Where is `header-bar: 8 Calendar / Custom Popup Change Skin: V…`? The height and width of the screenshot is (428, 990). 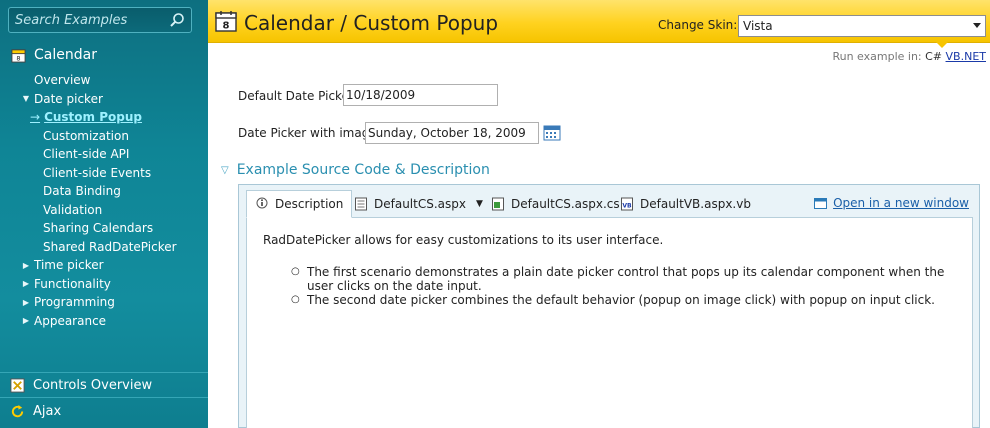 header-bar: 8 Calendar / Custom Popup Change Skin: V… is located at coordinates (599, 21).